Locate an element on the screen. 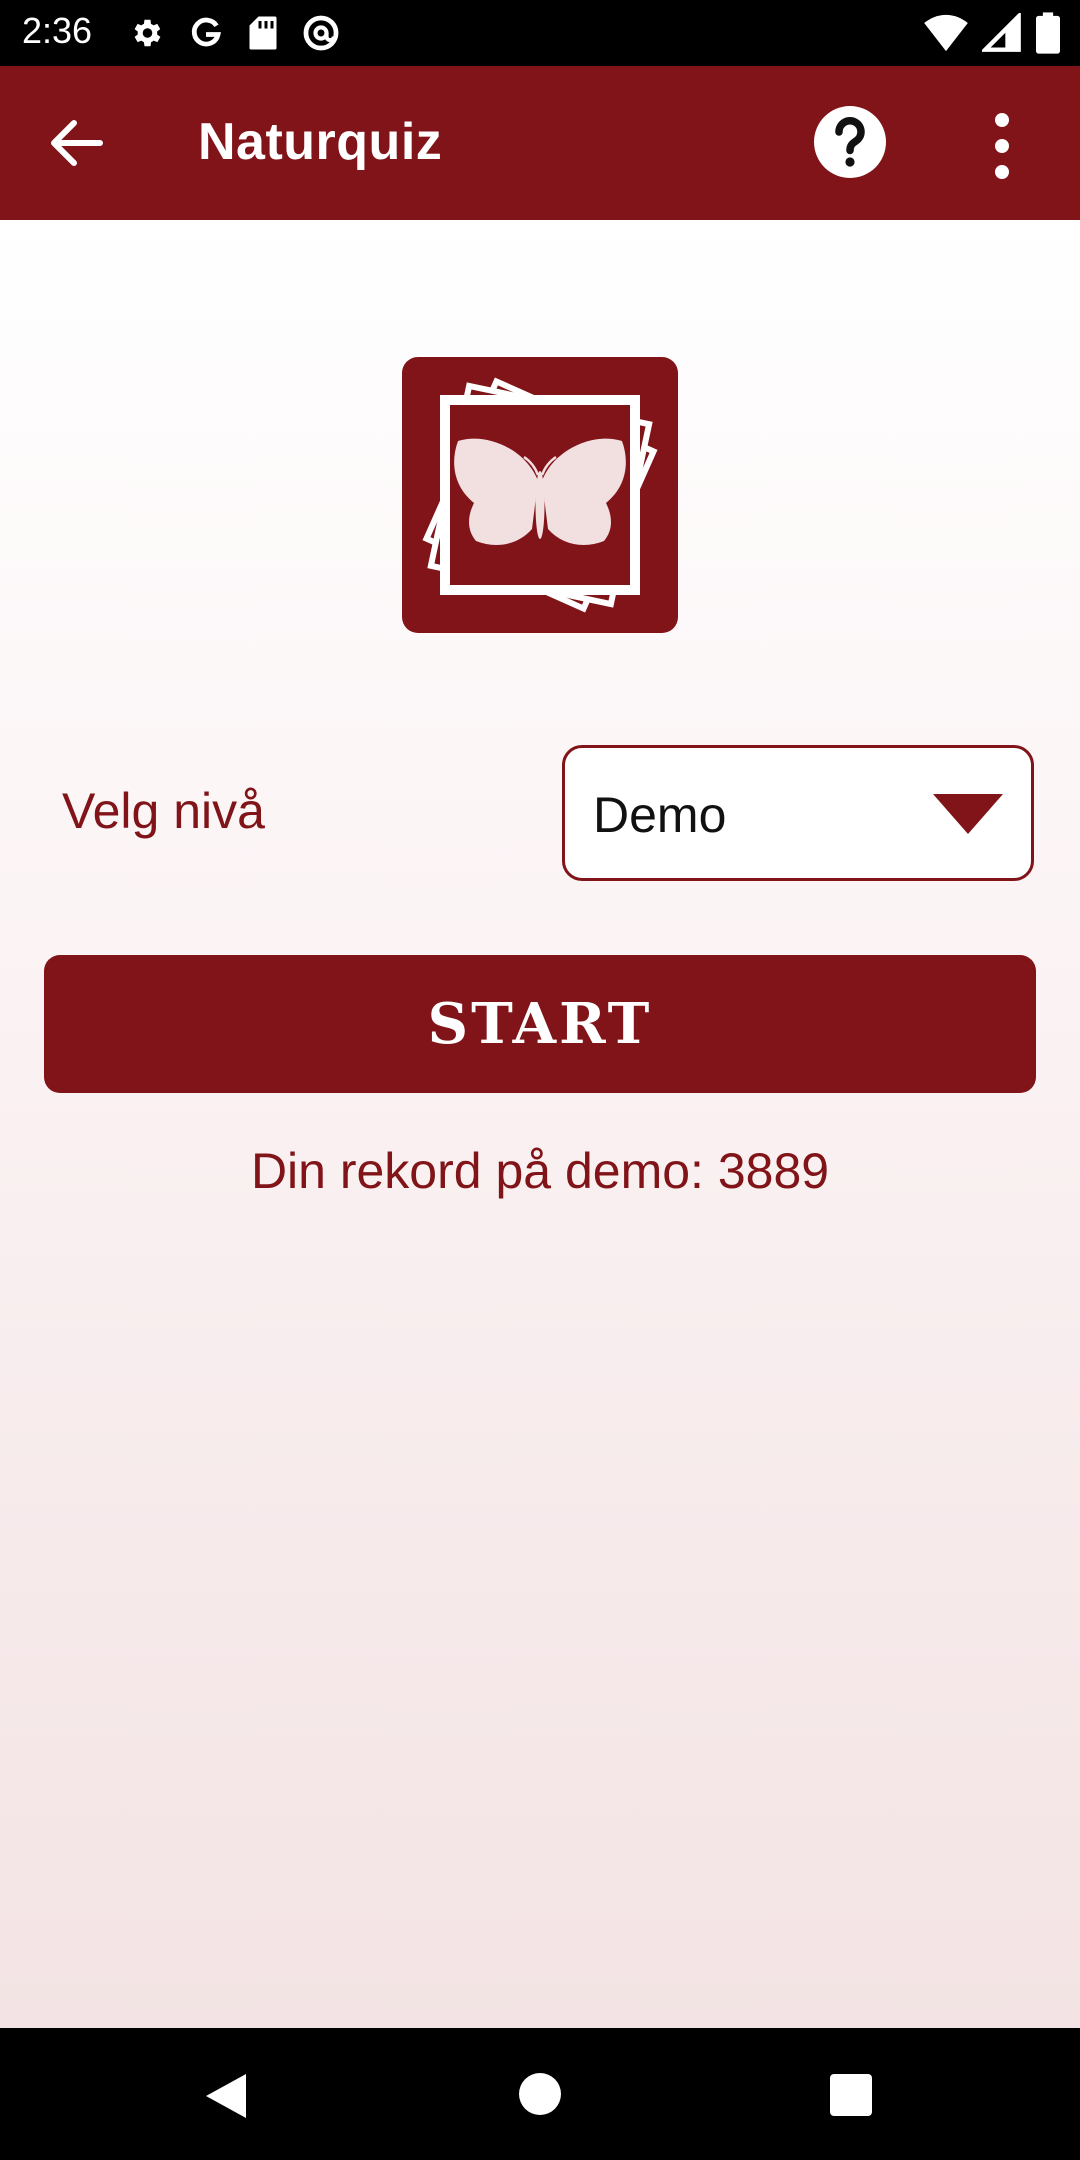 The image size is (1080, 2160). at-sign-icon is located at coordinates (321, 33).